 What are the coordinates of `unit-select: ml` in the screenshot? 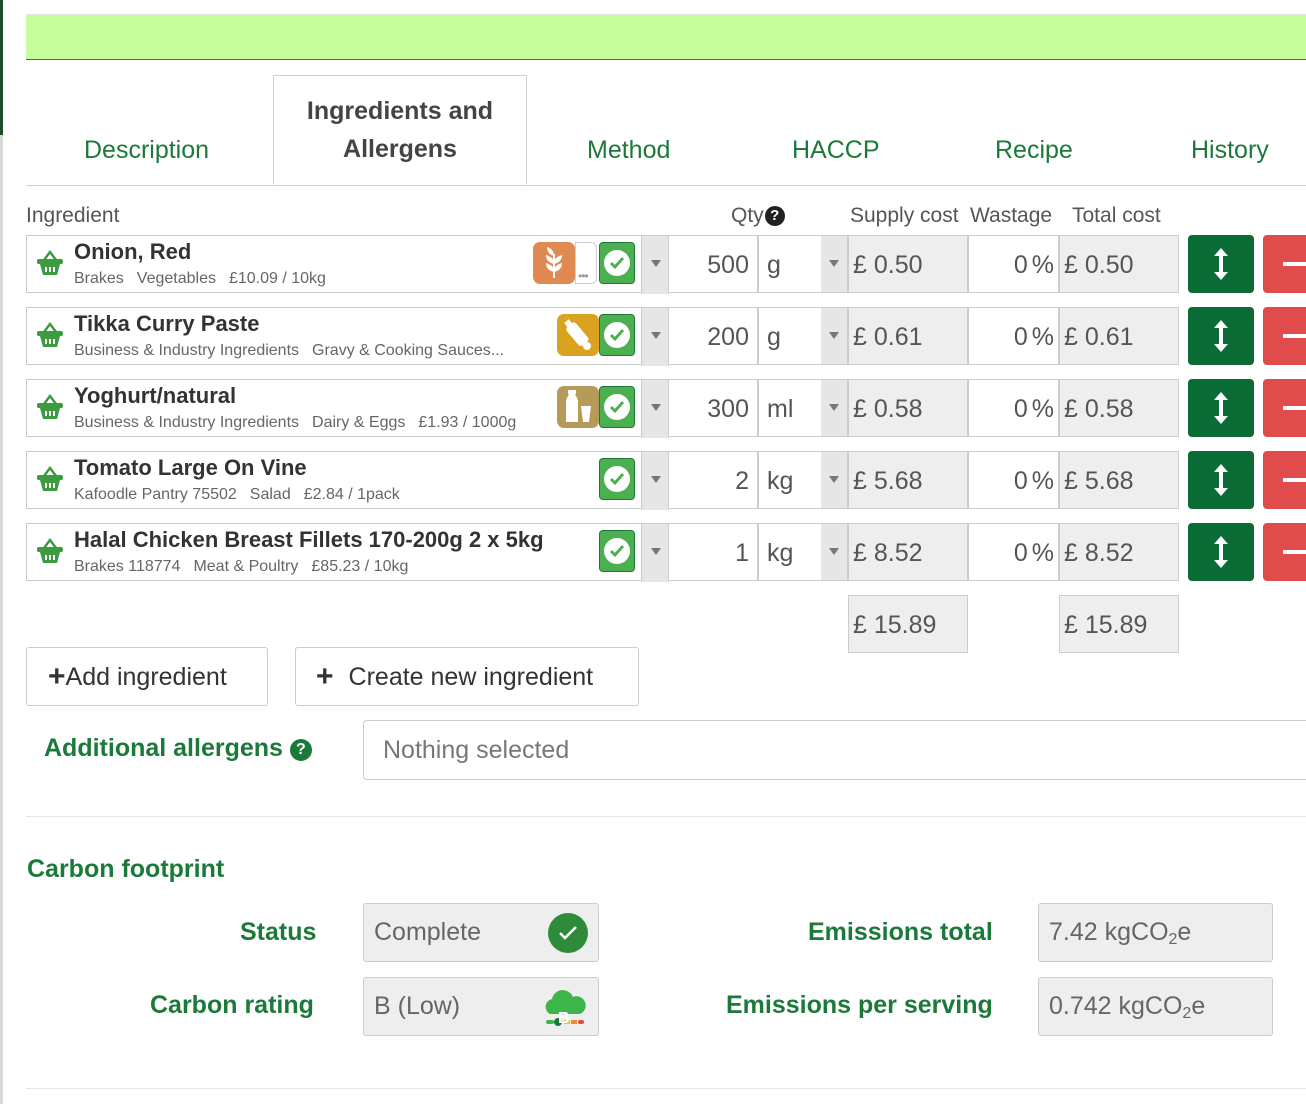 It's located at (803, 408).